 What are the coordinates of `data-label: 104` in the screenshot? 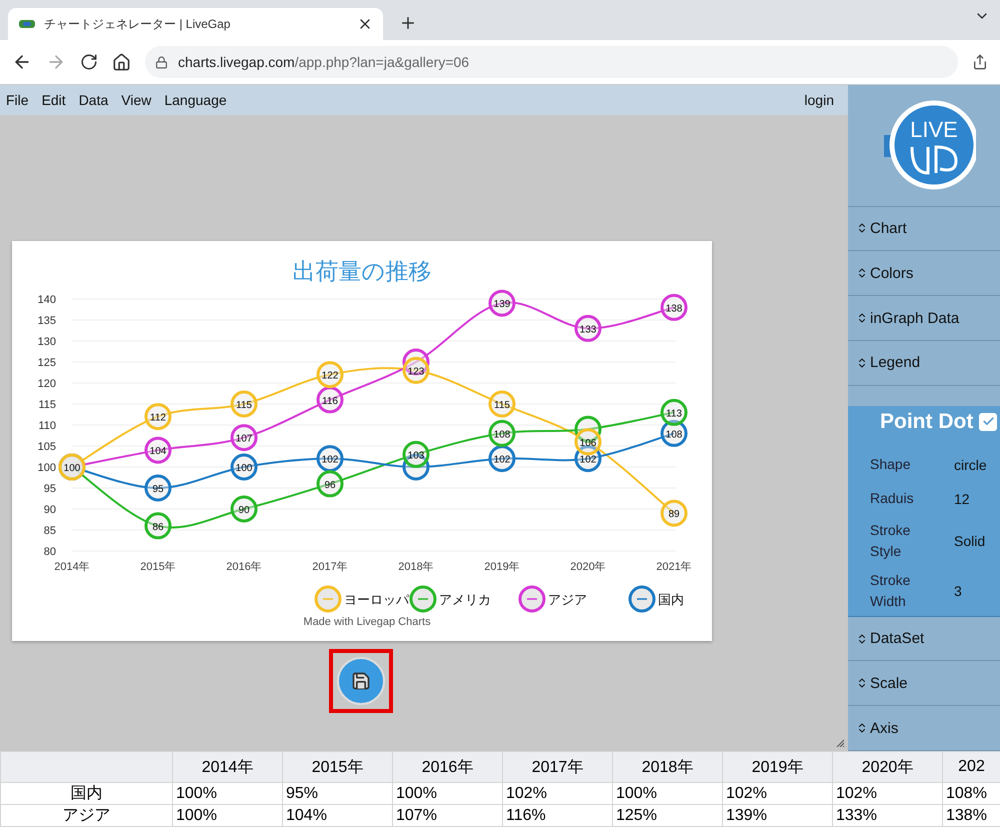 It's located at (157, 452).